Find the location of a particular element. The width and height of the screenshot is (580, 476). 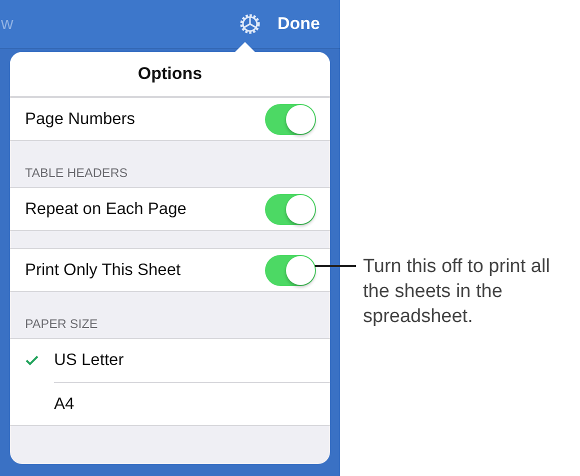

leader-line is located at coordinates (335, 266).